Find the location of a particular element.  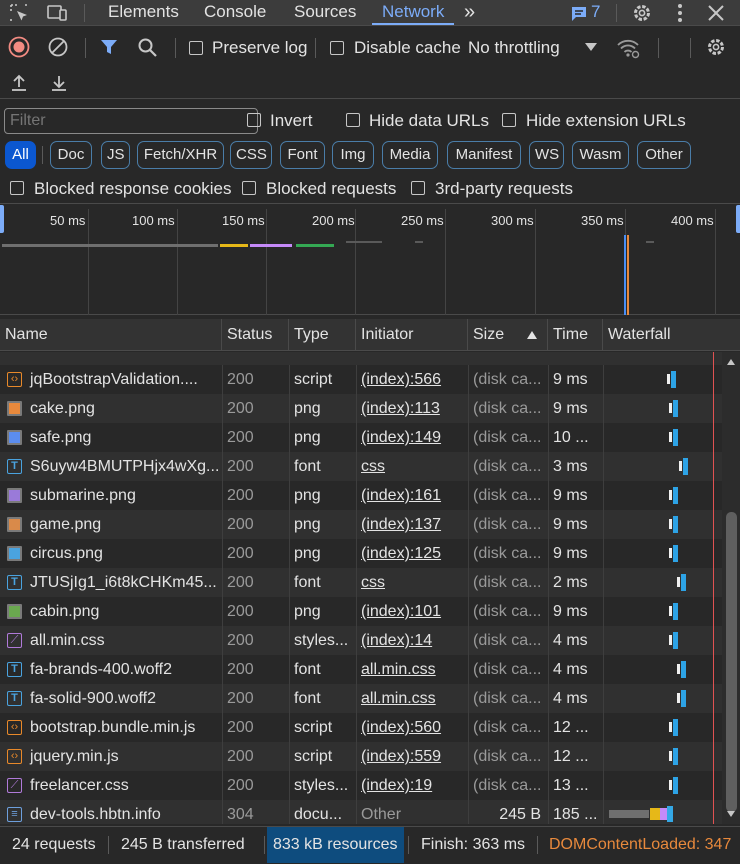

tab-console: Console is located at coordinates (235, 13).